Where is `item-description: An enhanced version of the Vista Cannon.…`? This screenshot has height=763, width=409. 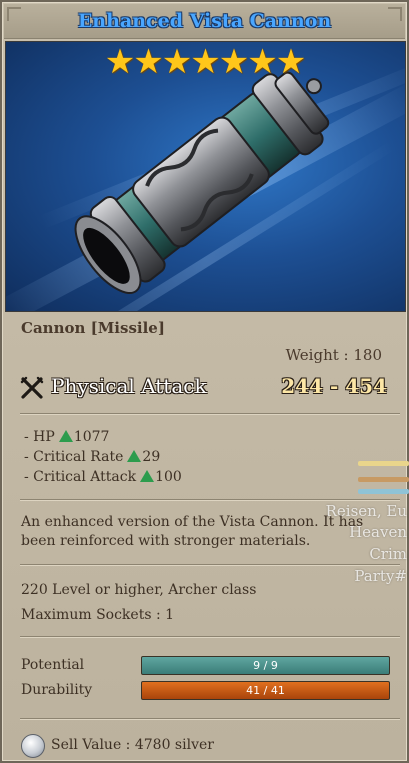 item-description: An enhanced version of the Vista Cannon.… is located at coordinates (192, 531).